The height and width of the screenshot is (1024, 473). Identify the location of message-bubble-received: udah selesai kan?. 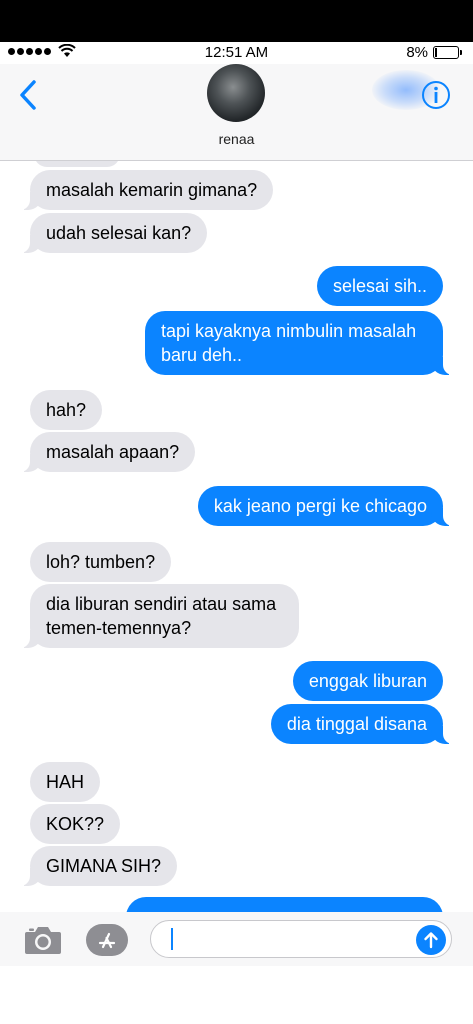
(112, 233).